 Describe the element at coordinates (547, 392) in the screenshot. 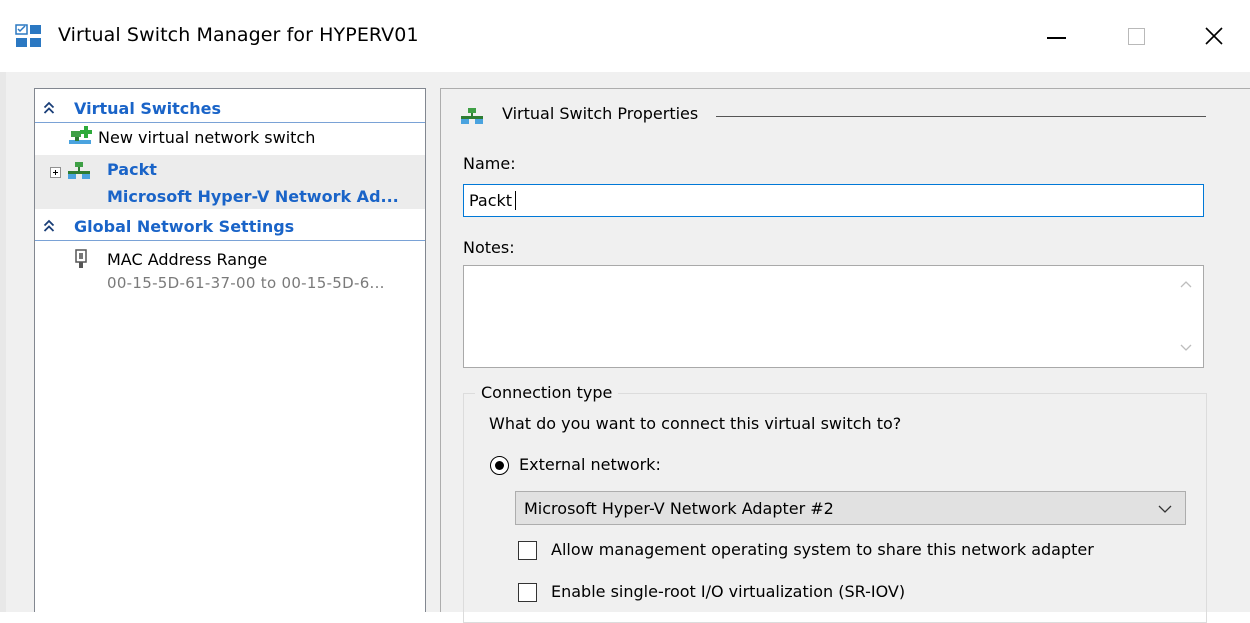

I see `connection-type-legend: Connection type` at that location.